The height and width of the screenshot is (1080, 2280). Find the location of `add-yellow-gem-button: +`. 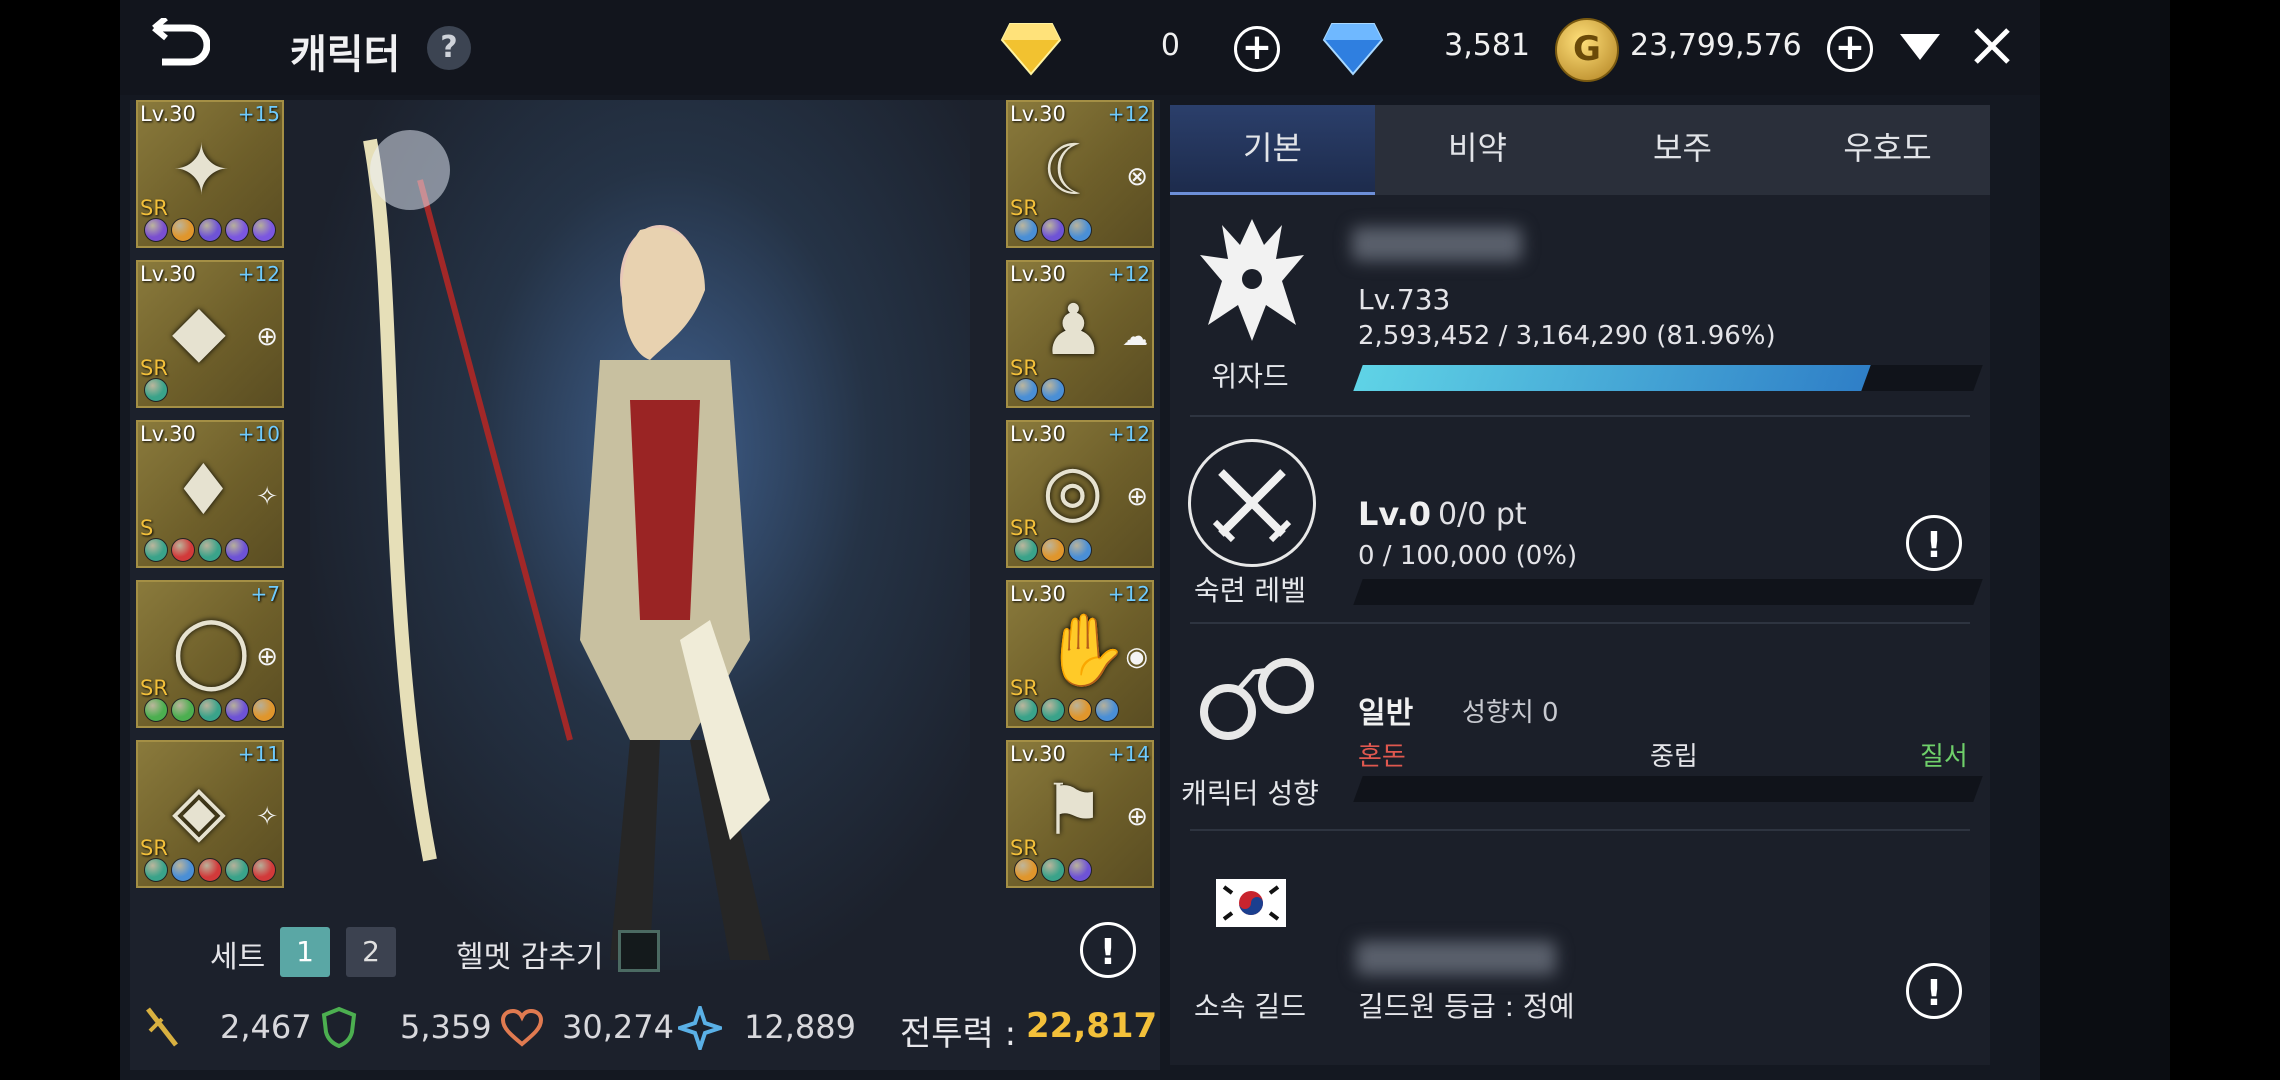

add-yellow-gem-button: + is located at coordinates (1257, 49).